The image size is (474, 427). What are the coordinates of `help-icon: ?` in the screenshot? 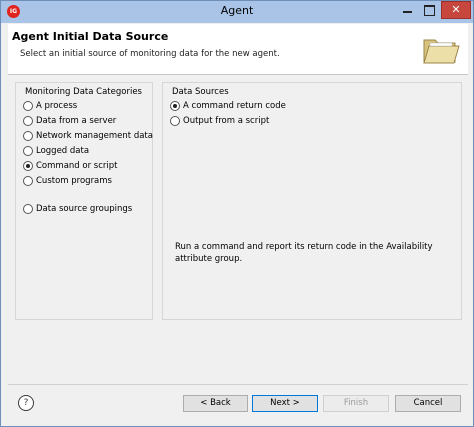 It's located at (26, 403).